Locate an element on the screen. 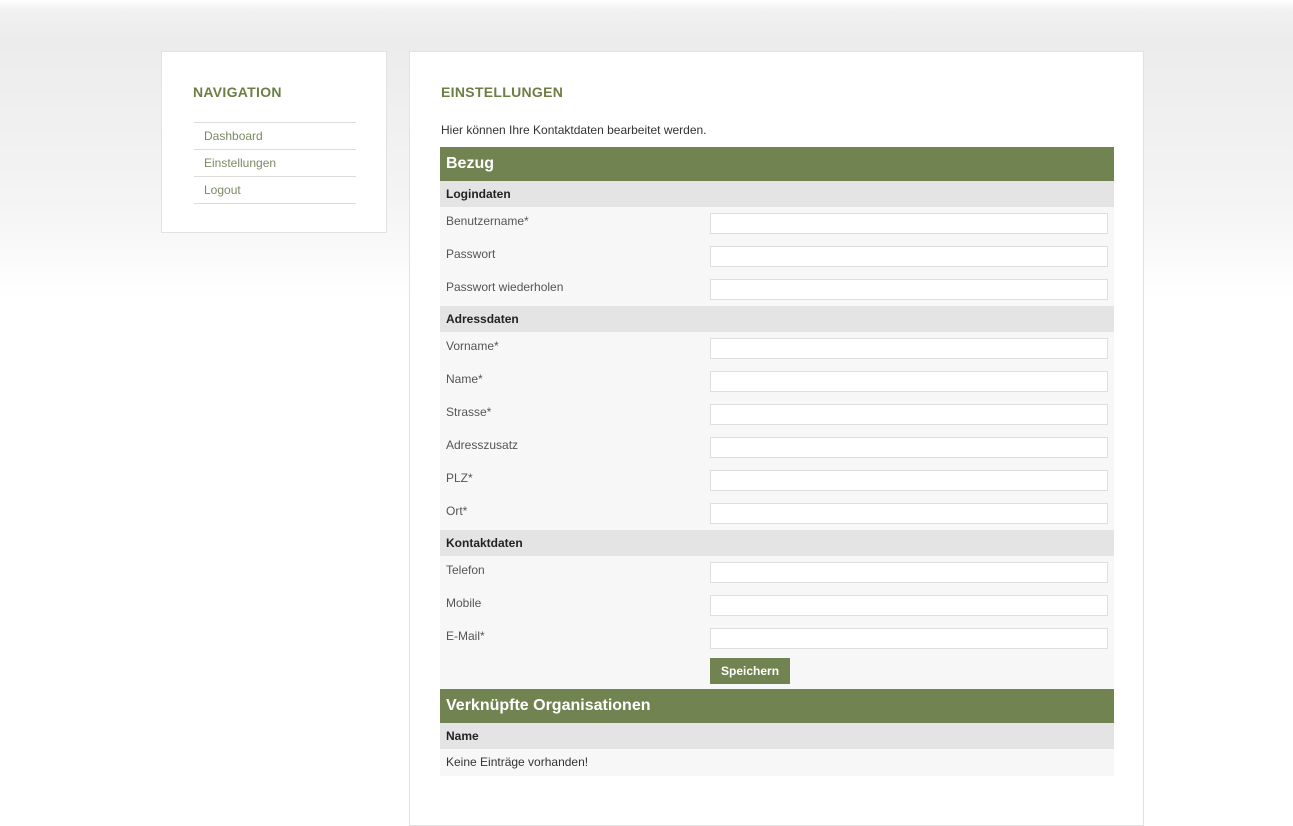  password-repeat-field is located at coordinates (909, 289).